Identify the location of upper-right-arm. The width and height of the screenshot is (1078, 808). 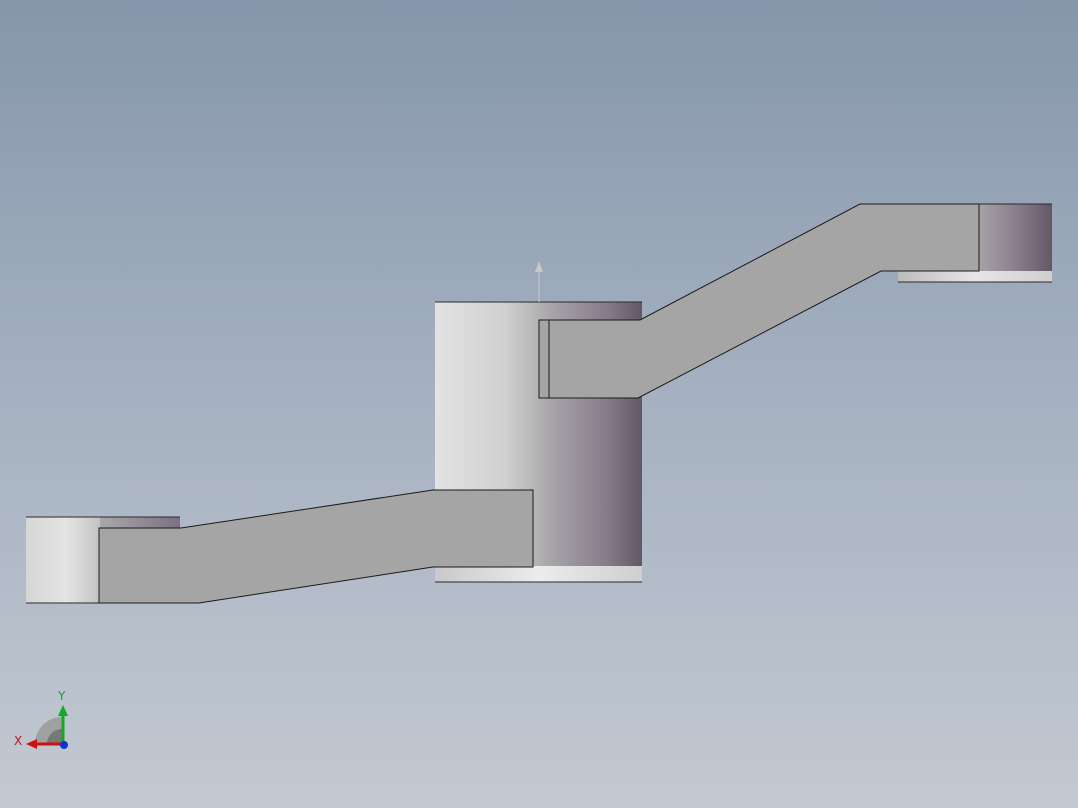
(759, 301).